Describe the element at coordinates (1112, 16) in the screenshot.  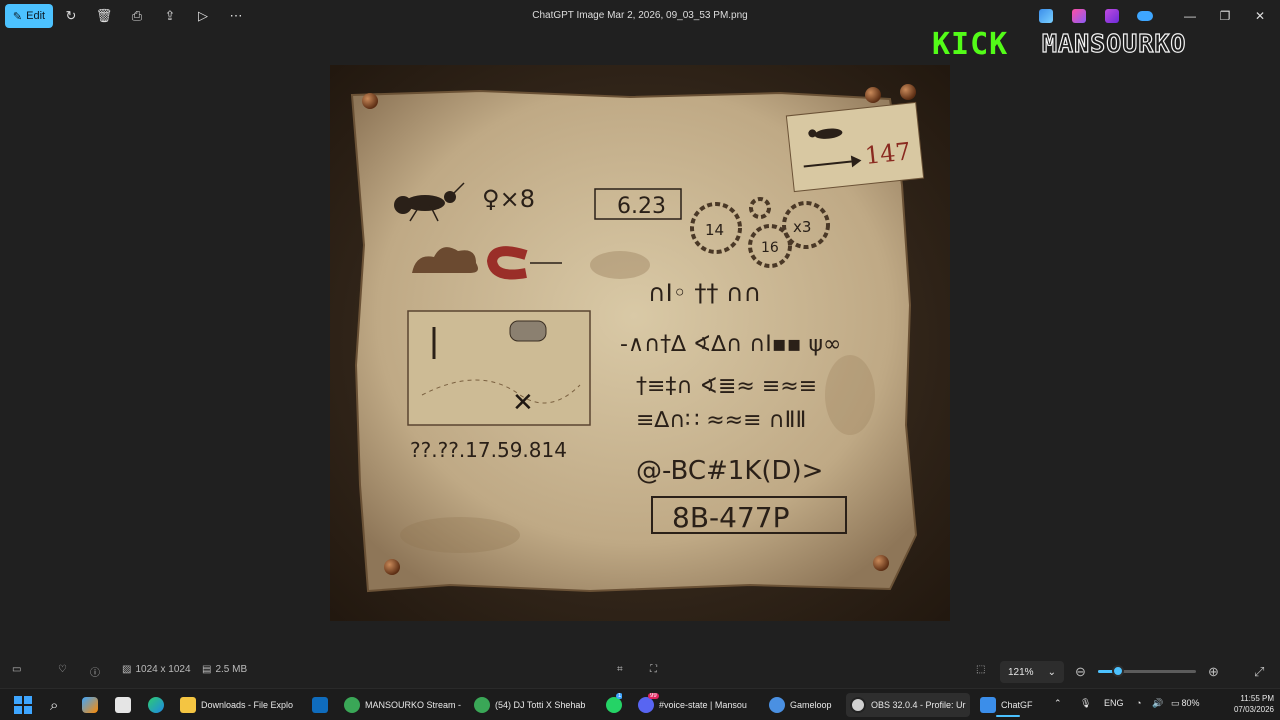
I see `clipchamp-app-icon` at that location.